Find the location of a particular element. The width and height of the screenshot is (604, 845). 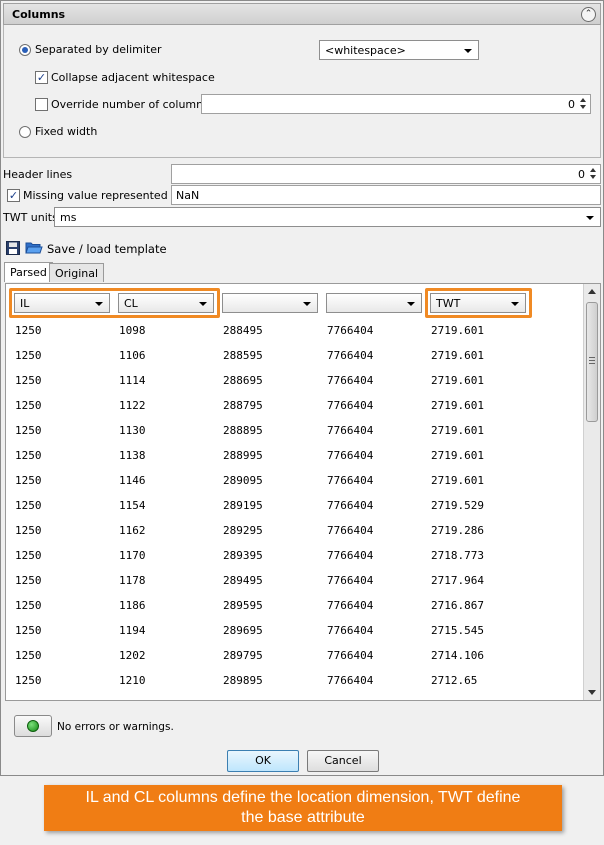

table-row: 1250 1194 289695 7766404 2715.545 is located at coordinates (294, 630).